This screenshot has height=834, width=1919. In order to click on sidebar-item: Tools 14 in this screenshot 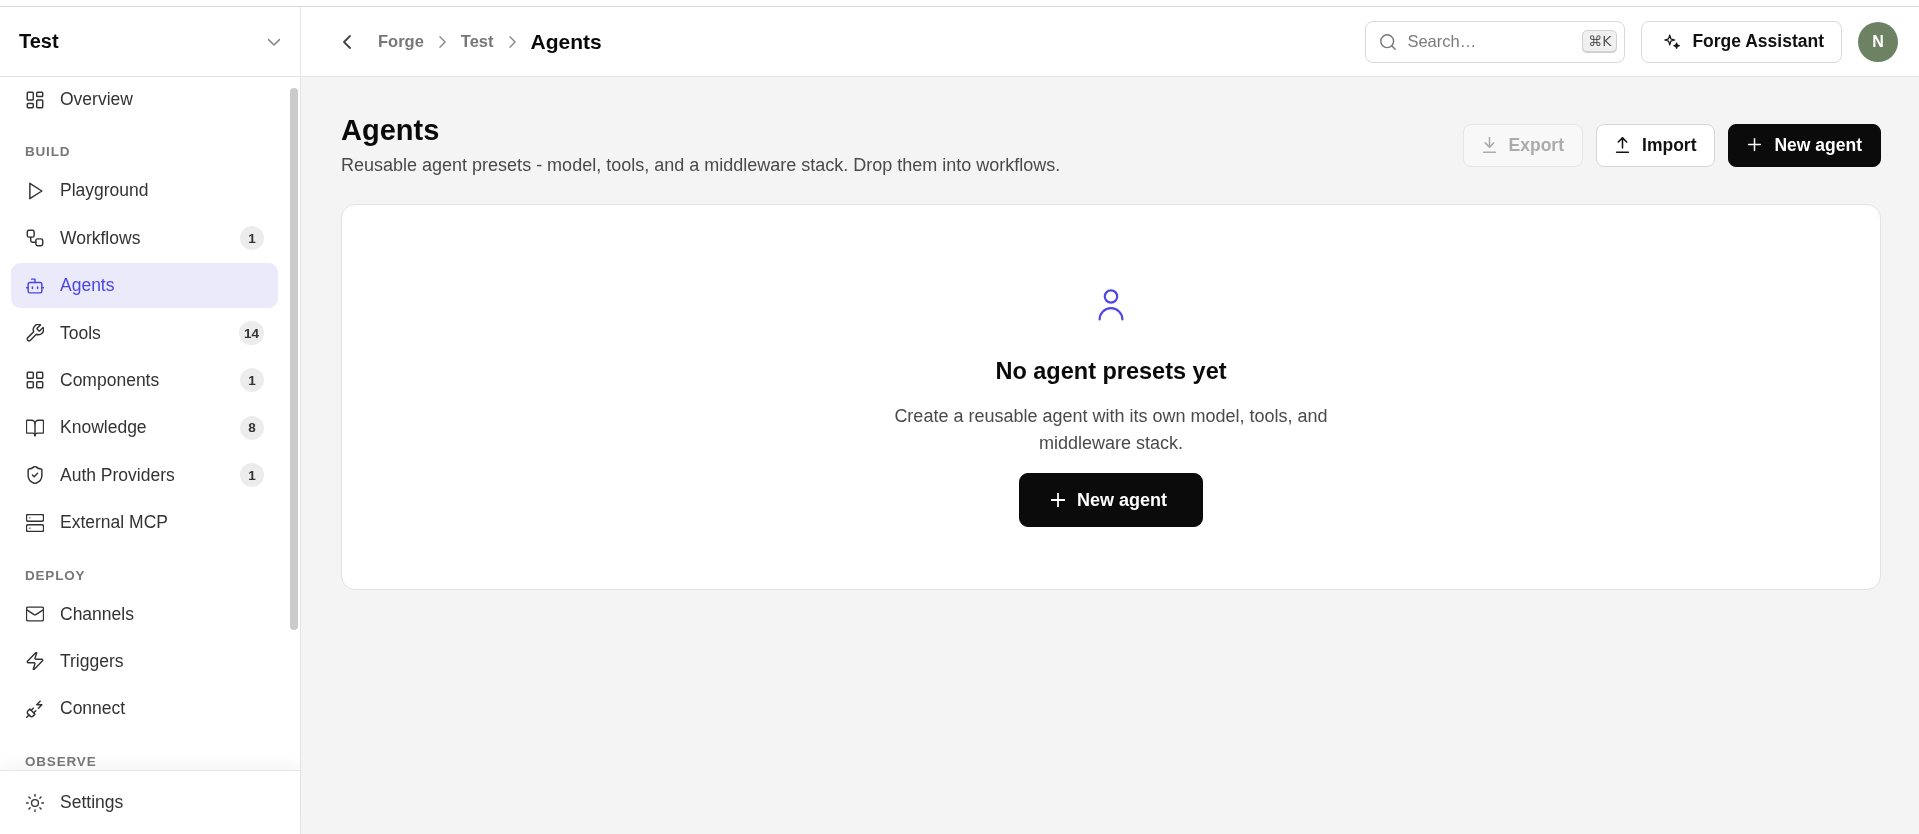, I will do `click(144, 333)`.